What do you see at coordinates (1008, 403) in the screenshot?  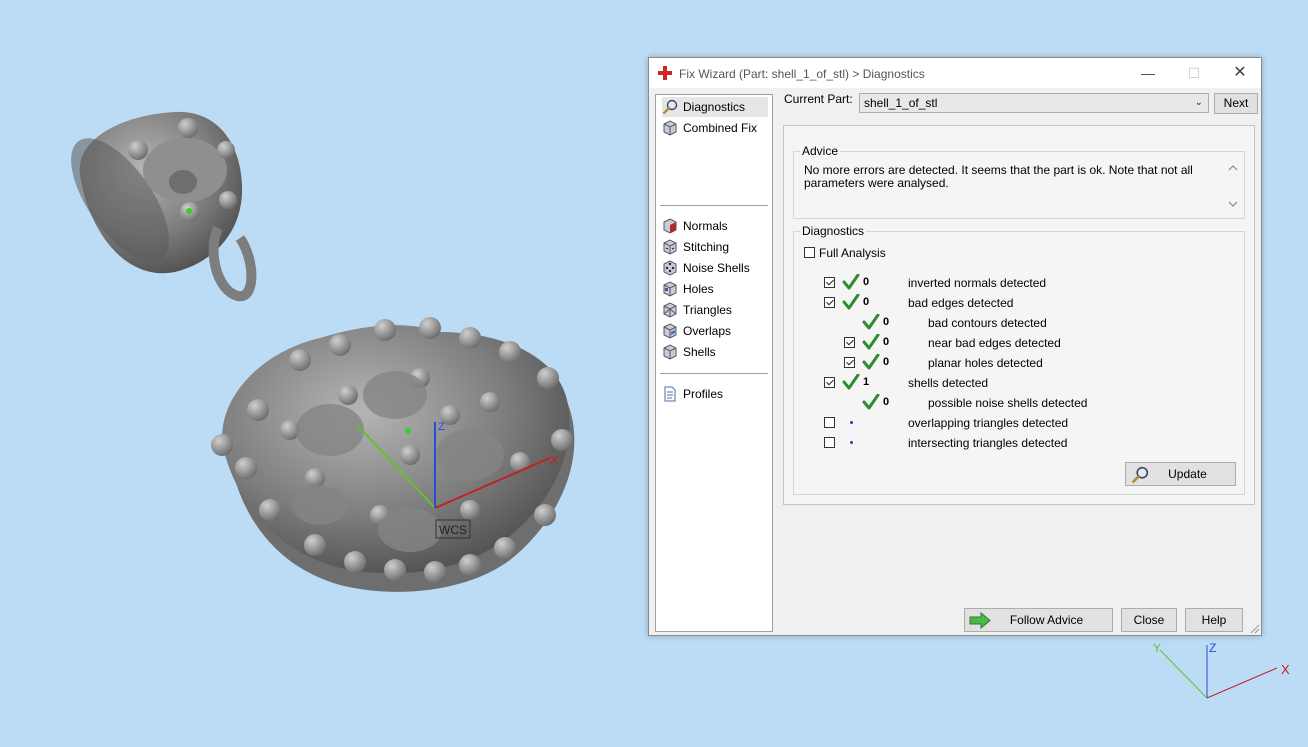 I see `diagnostic-label: possible noise shells detected` at bounding box center [1008, 403].